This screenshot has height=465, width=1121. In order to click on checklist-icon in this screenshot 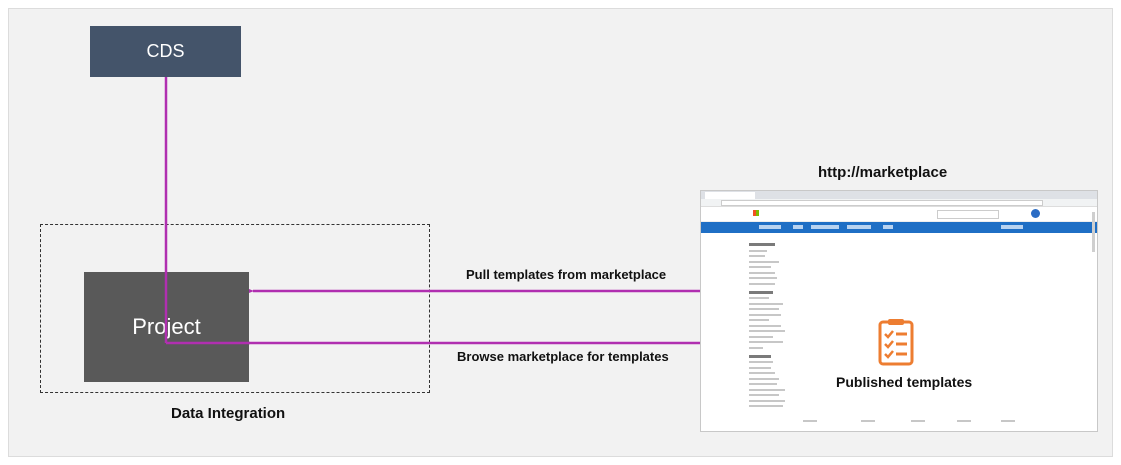, I will do `click(896, 342)`.